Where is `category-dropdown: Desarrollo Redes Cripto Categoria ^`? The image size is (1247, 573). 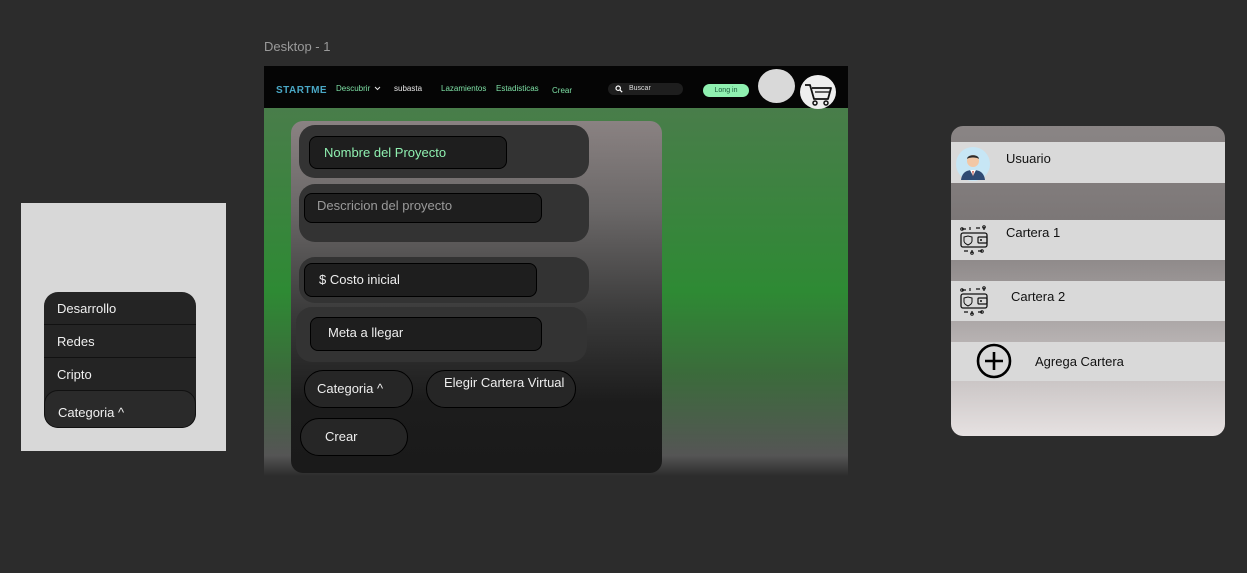
category-dropdown: Desarrollo Redes Cripto Categoria ^ is located at coordinates (120, 360).